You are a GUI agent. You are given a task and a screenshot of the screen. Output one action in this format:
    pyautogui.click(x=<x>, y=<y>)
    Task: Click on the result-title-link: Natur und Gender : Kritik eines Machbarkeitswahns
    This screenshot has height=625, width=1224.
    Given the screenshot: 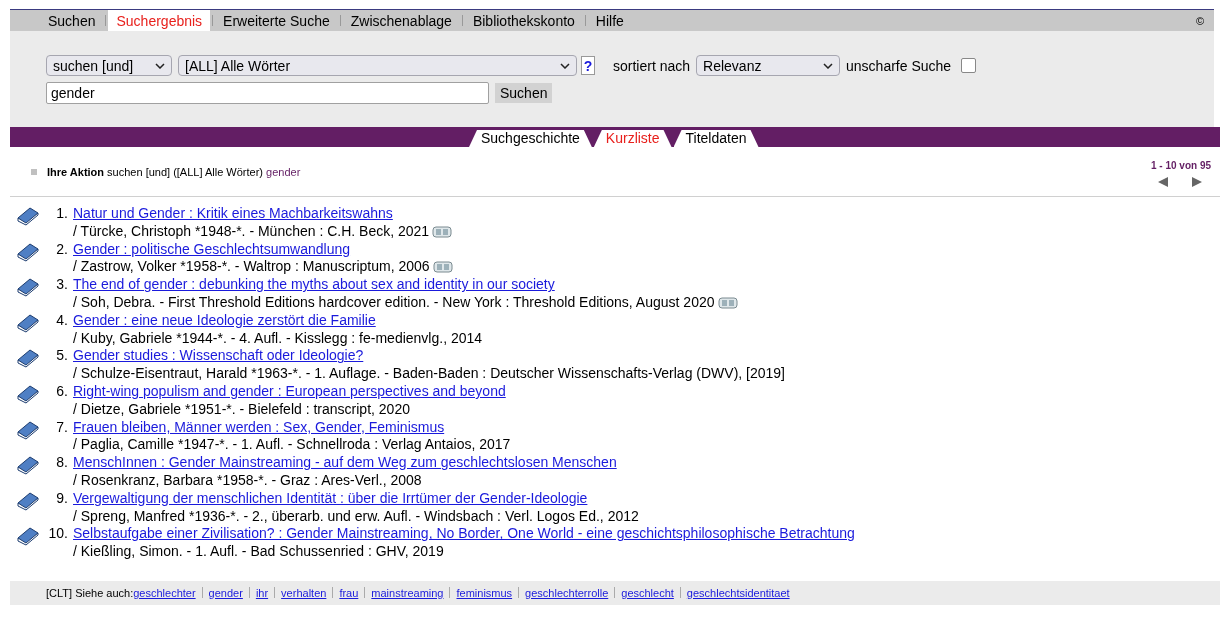 What is the action you would take?
    pyautogui.click(x=233, y=213)
    